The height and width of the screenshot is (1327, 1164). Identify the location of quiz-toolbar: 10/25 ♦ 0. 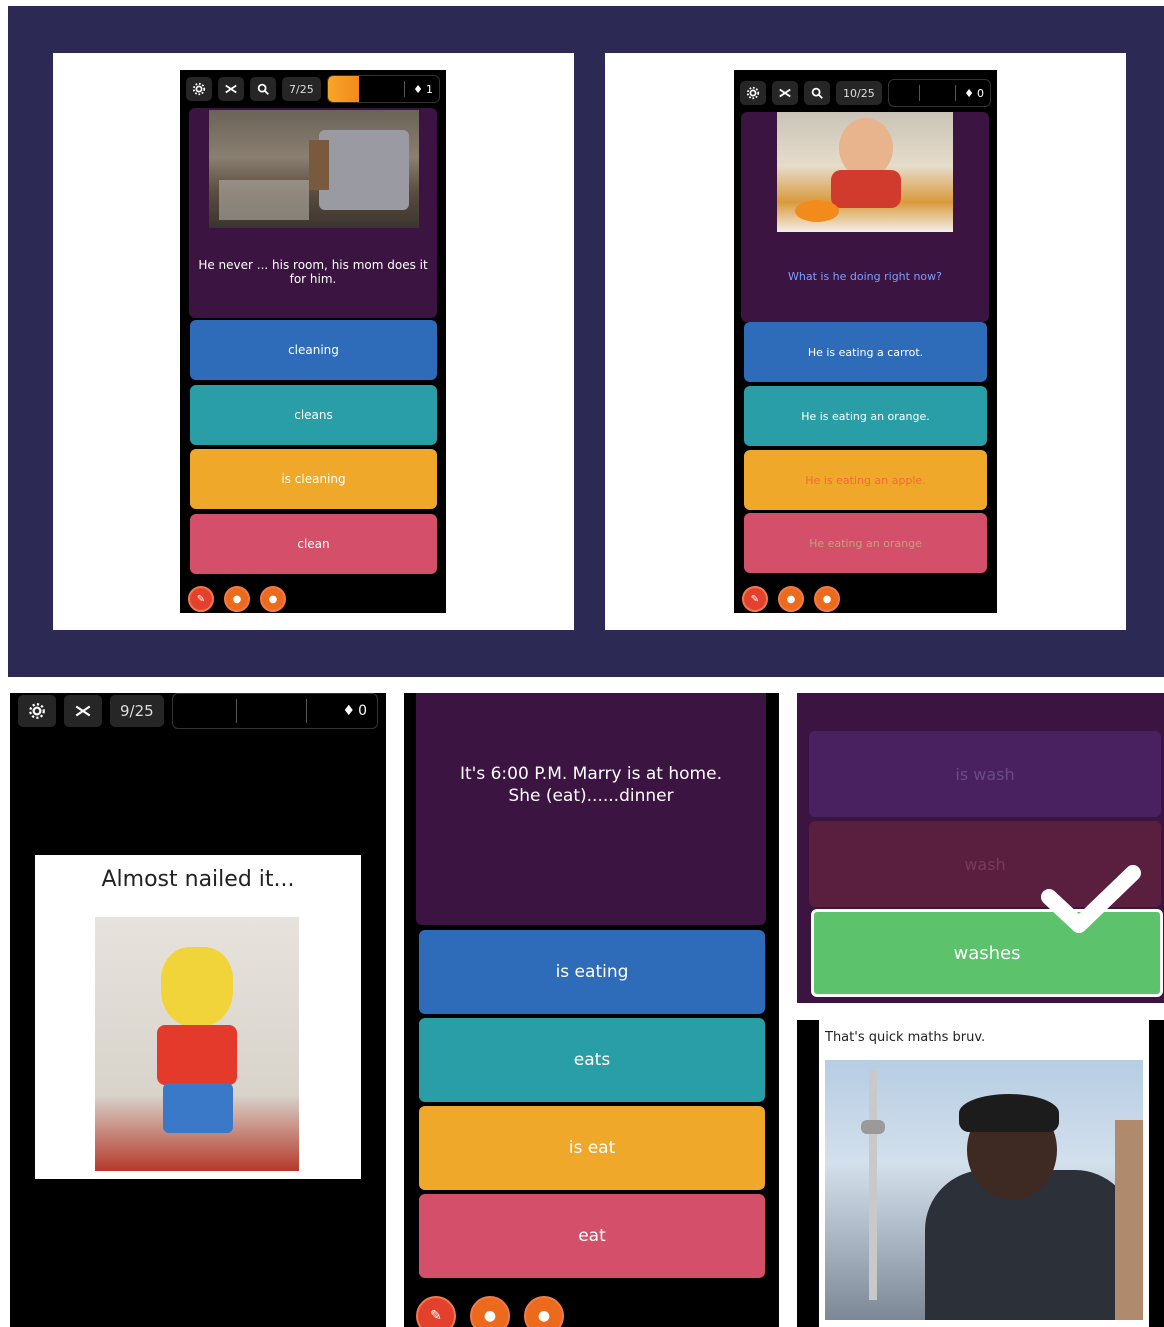
(865, 93).